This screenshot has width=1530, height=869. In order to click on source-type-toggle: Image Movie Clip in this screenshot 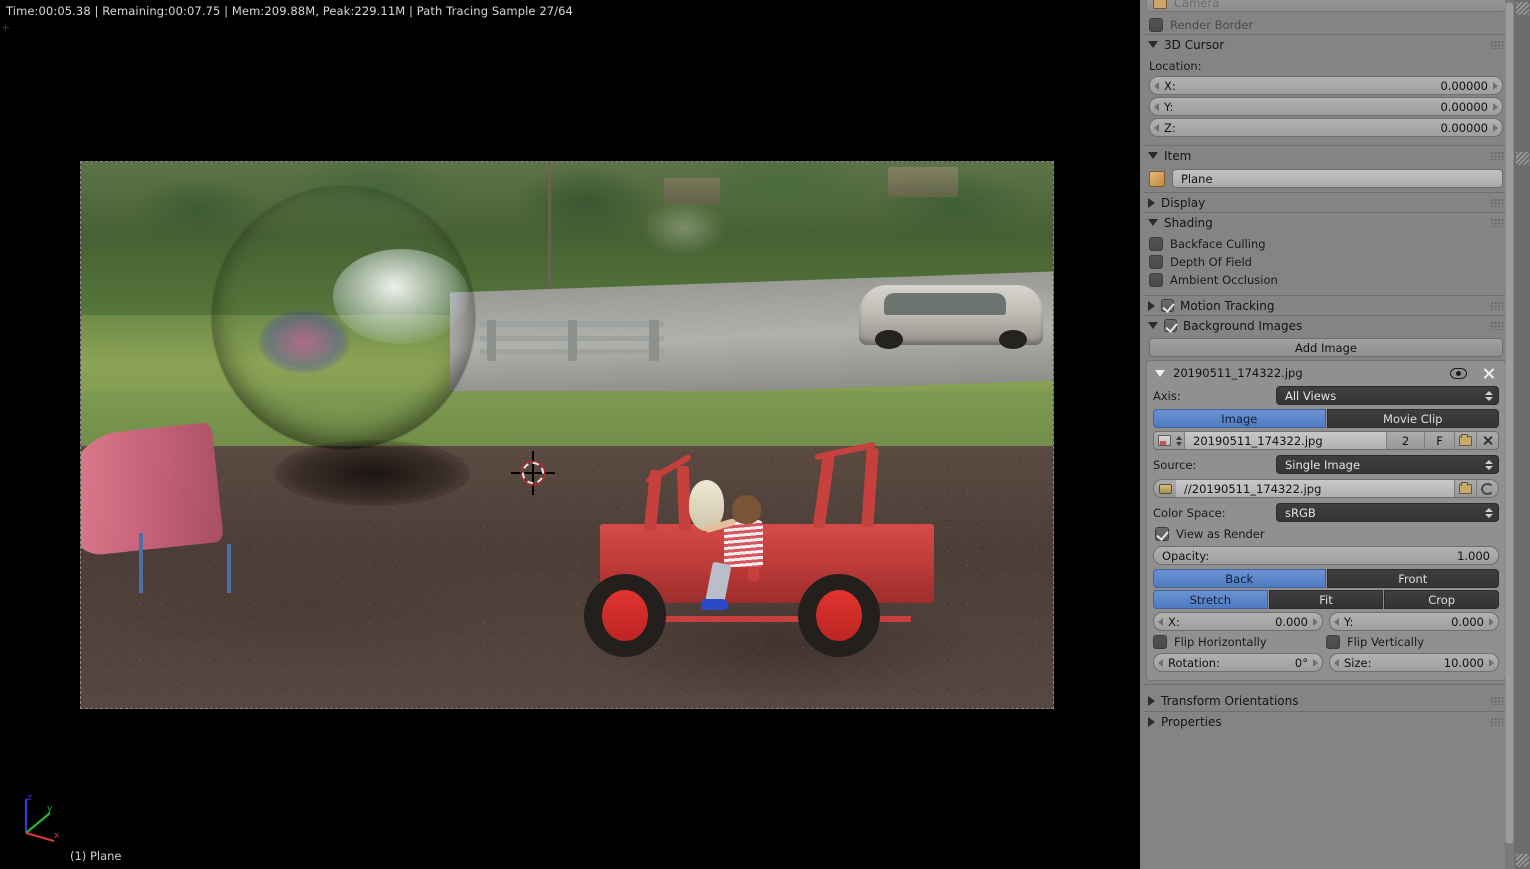, I will do `click(1326, 418)`.